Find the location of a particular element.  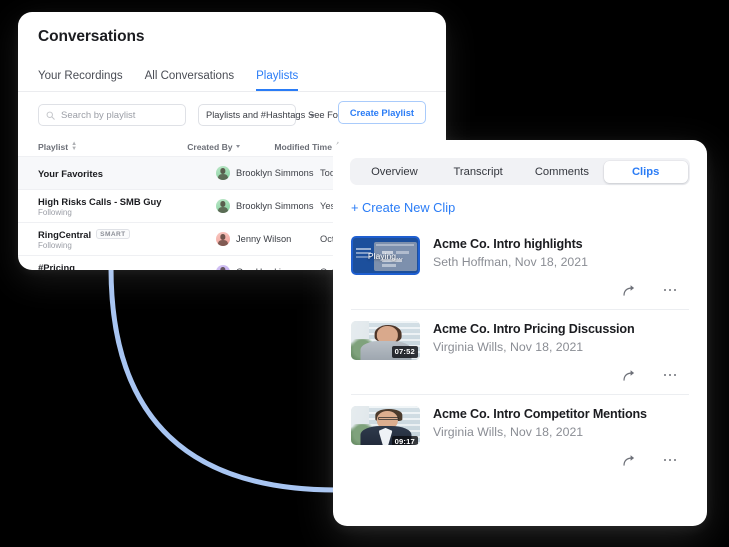

clips-panel-tabbar: Overview Transcript Comments Clips is located at coordinates (520, 171).